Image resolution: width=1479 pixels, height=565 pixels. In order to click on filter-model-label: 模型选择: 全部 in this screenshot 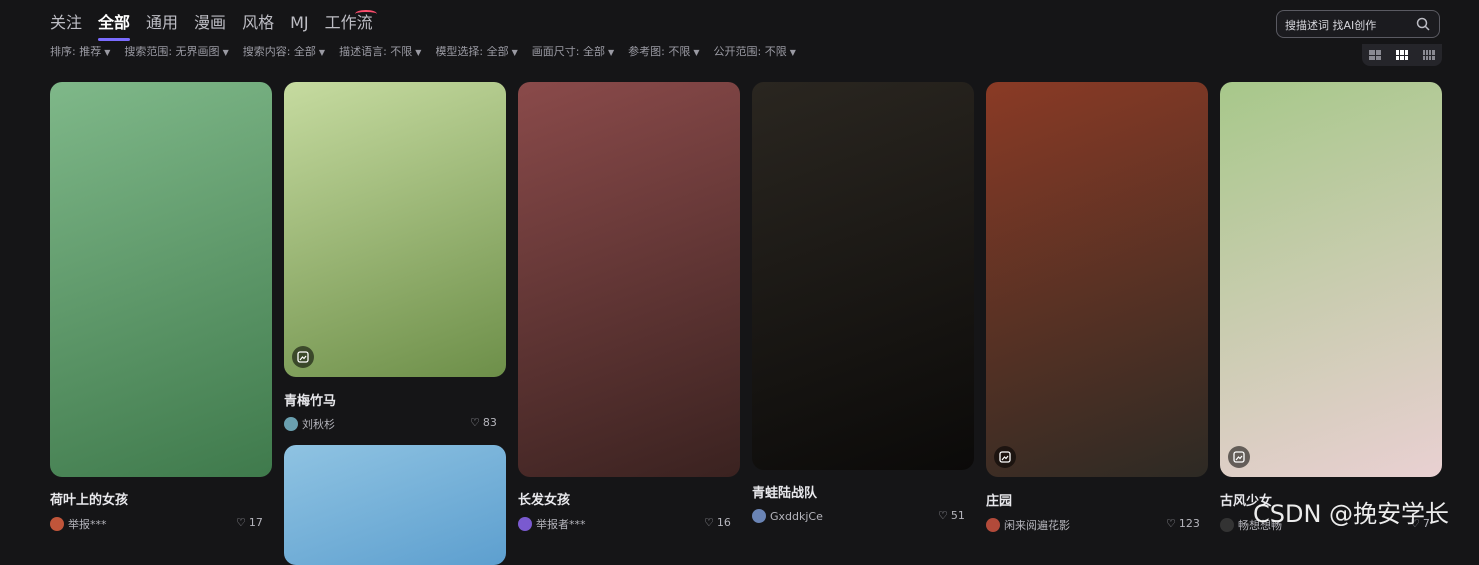, I will do `click(472, 52)`.